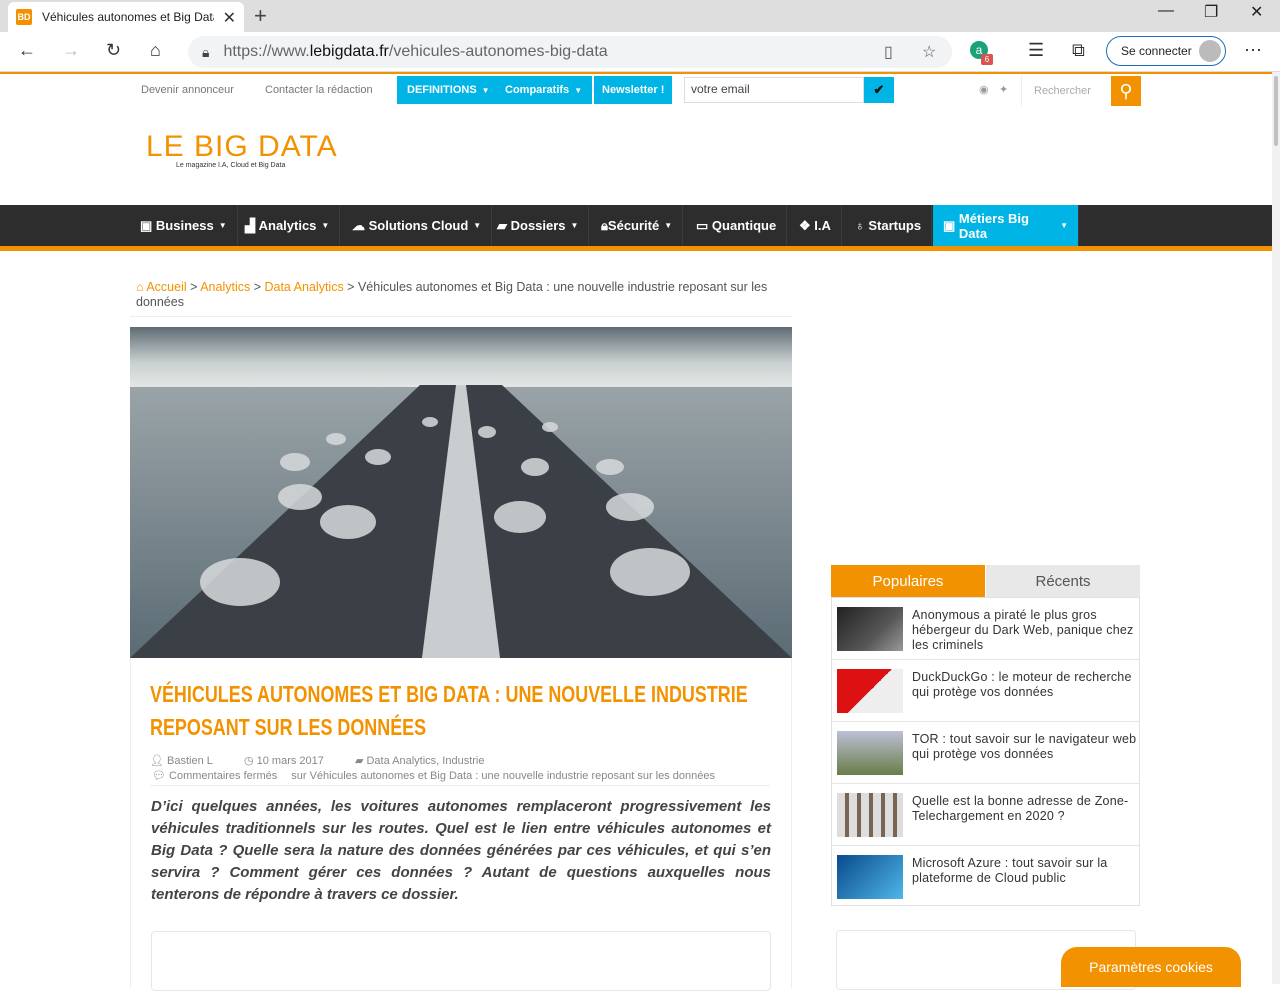 This screenshot has width=1280, height=991. I want to click on breadcrumb-data-analytics: Data Analytics, so click(303, 287).